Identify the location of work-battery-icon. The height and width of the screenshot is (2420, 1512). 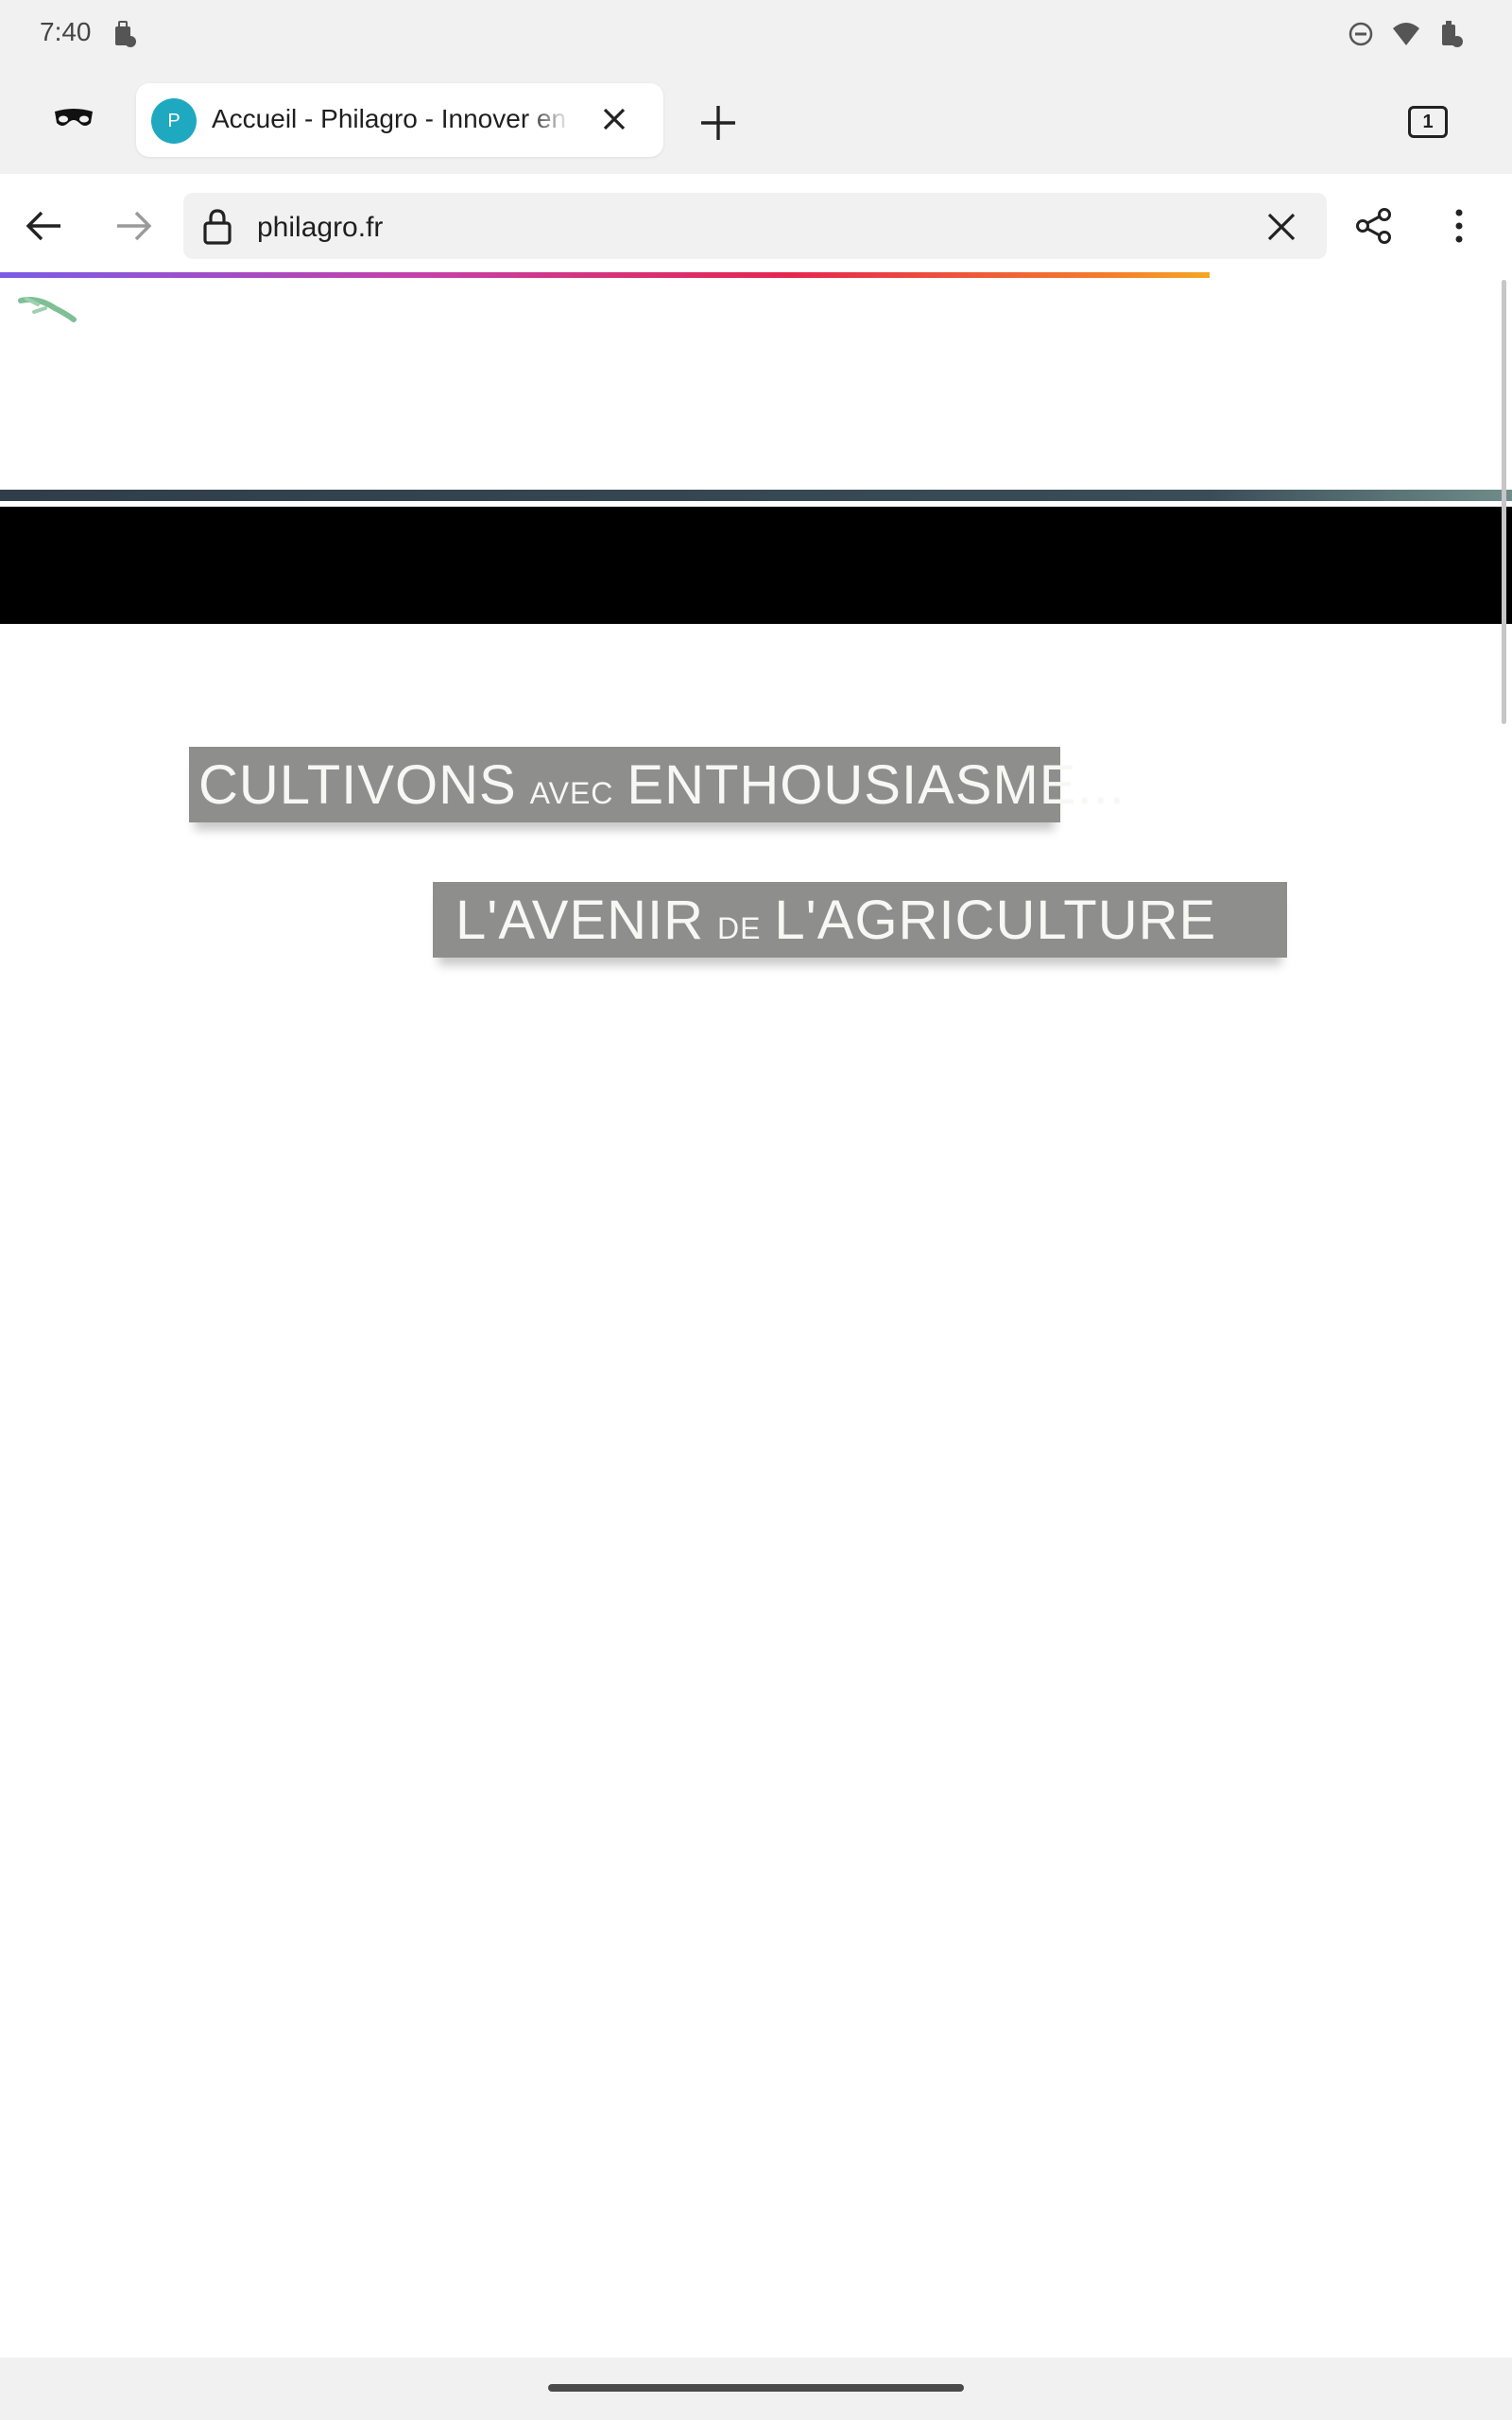
(1451, 36).